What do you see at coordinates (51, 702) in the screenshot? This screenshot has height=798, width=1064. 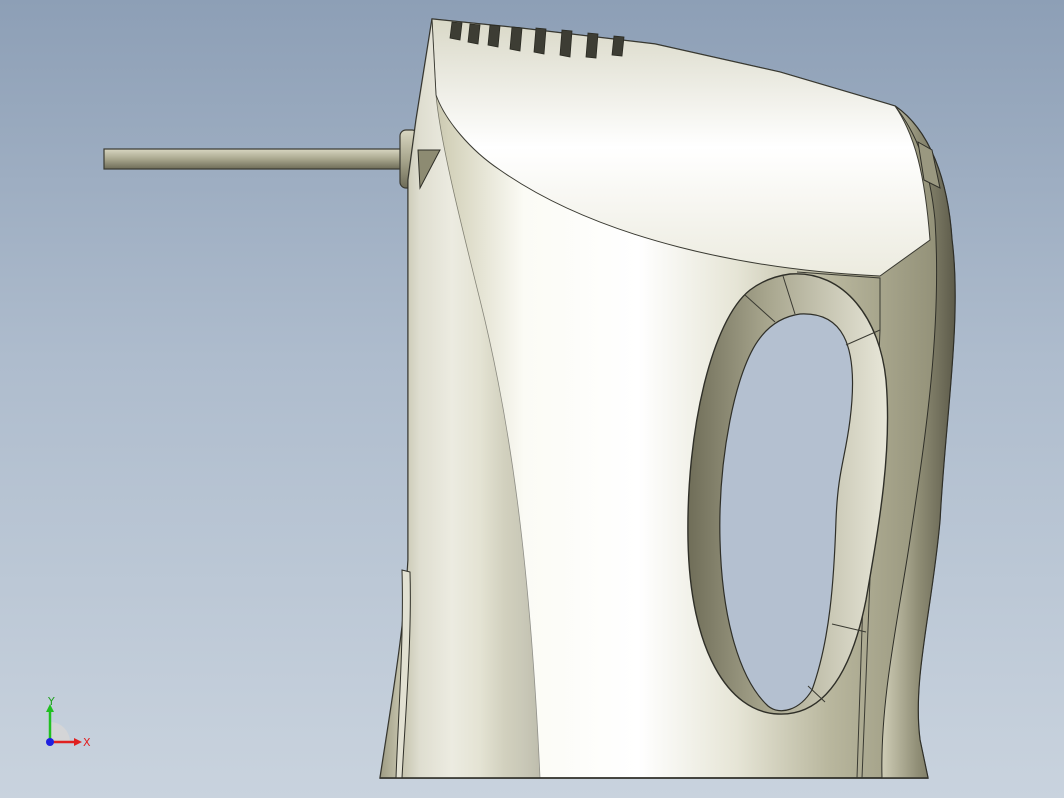 I see `y-axis-label: Y` at bounding box center [51, 702].